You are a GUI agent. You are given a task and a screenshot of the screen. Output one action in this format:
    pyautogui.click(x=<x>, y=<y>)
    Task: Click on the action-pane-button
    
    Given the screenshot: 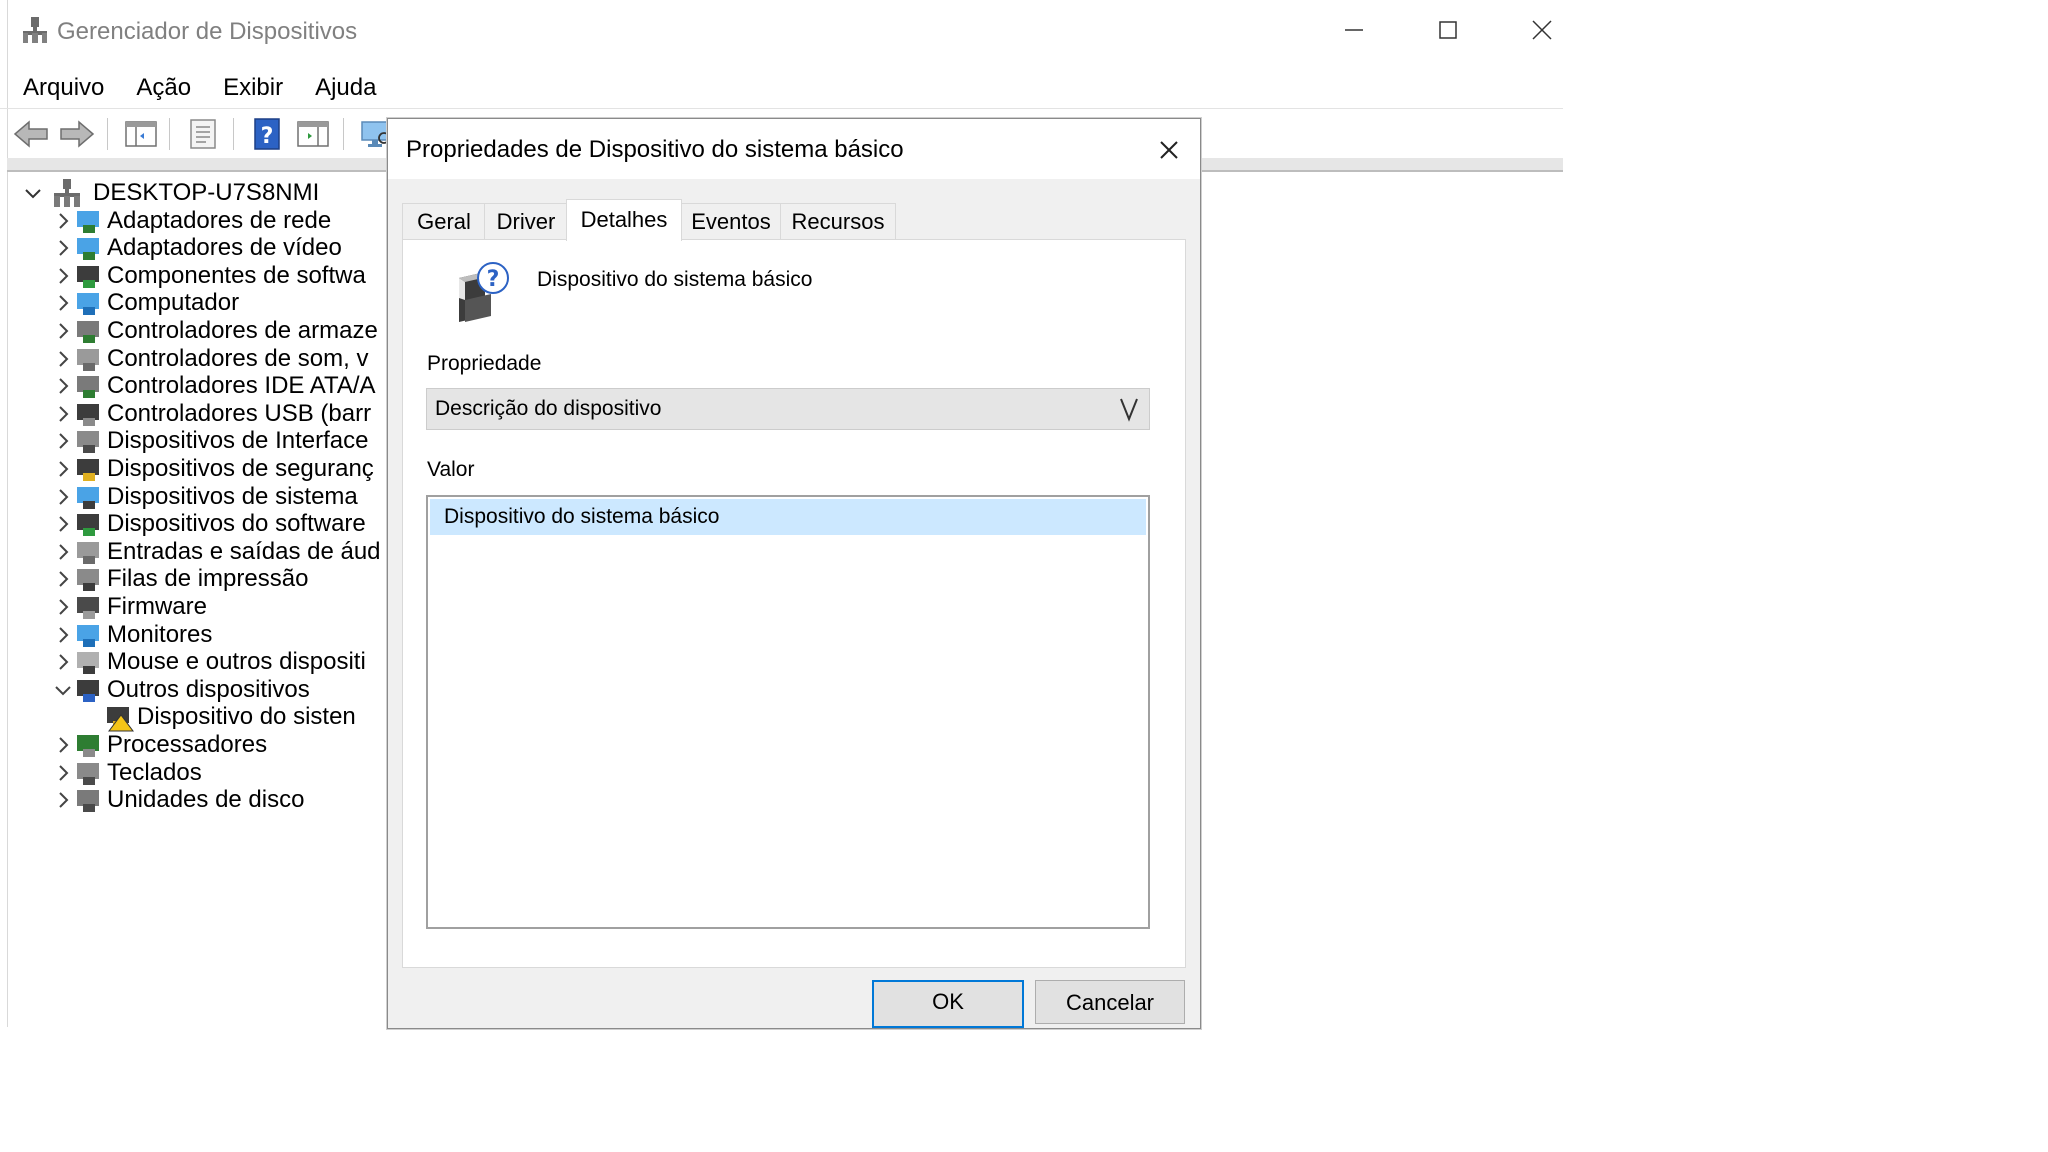 What is the action you would take?
    pyautogui.click(x=313, y=134)
    